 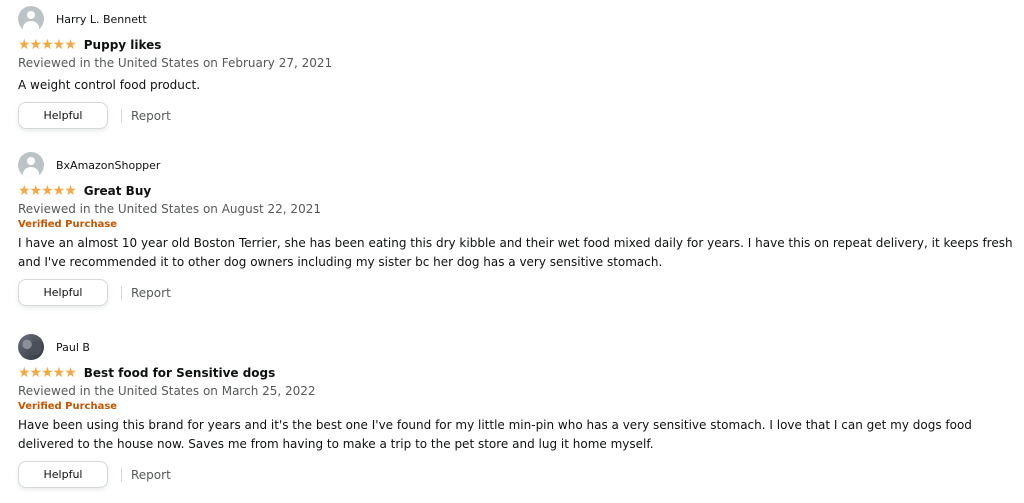 I want to click on user-photo-avatar, so click(x=31, y=347).